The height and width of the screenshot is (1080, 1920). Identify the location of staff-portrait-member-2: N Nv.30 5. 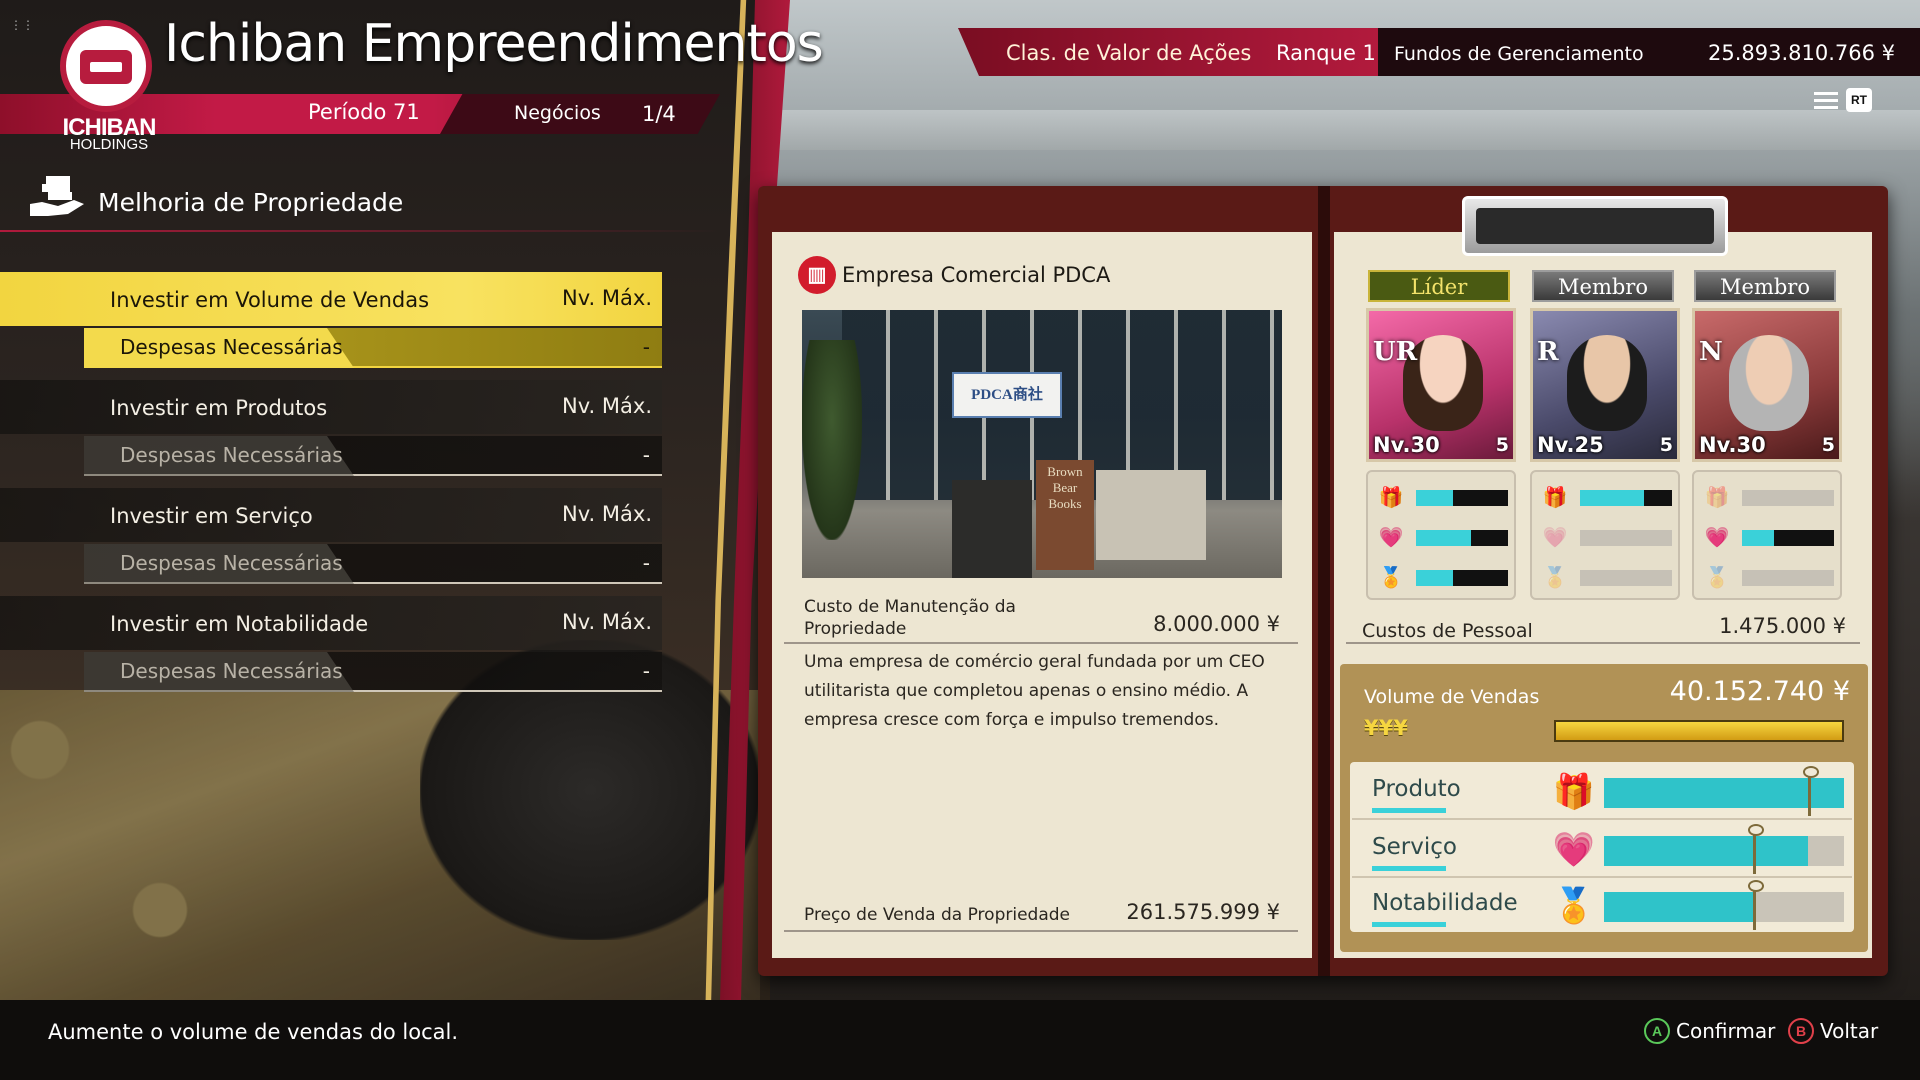
(1767, 385).